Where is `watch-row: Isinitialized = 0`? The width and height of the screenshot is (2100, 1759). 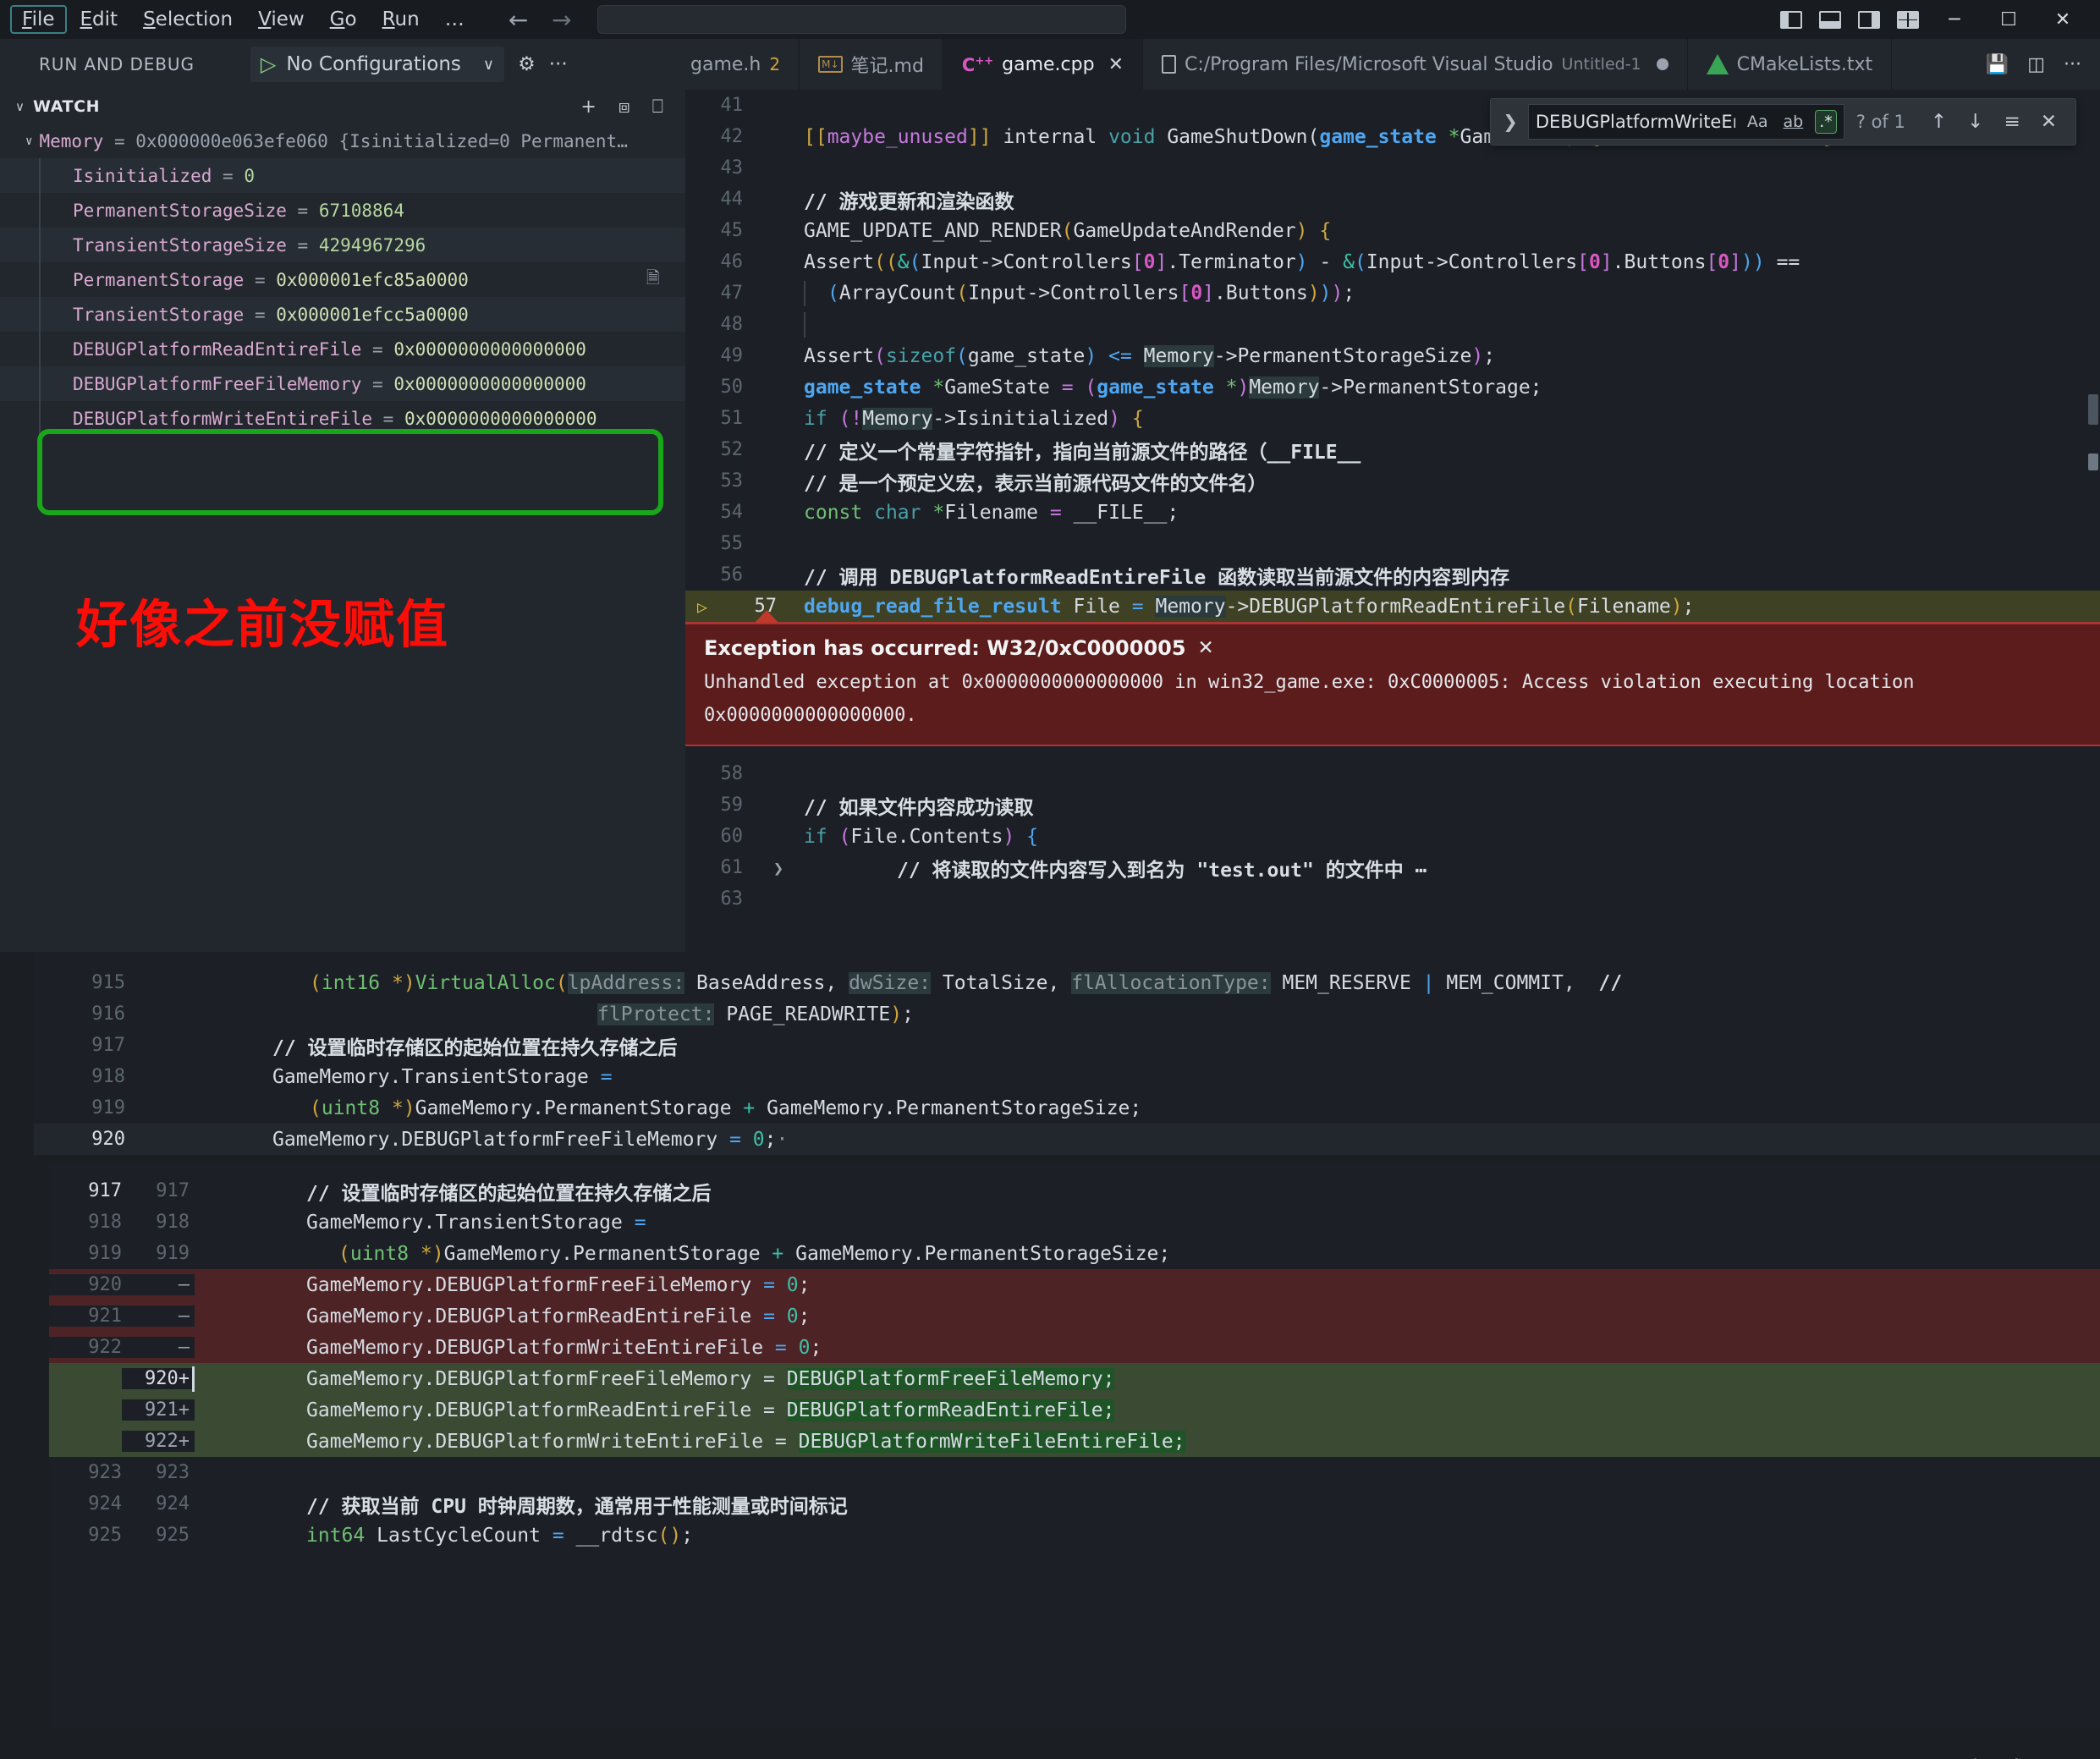 watch-row: Isinitialized = 0 is located at coordinates (343, 175).